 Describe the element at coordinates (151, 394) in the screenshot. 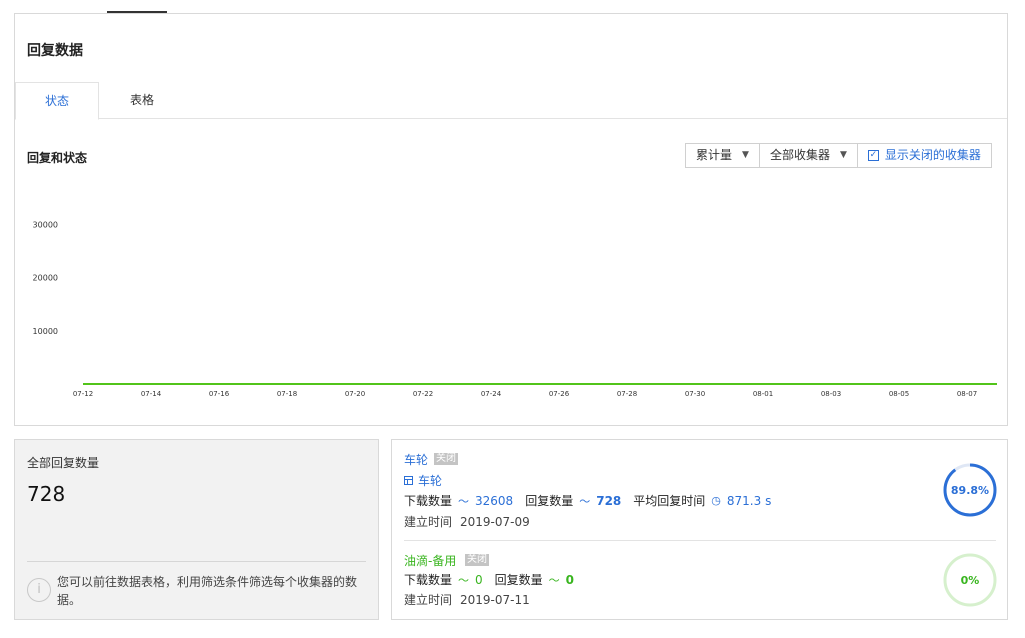

I see `x-tick-label: 07-14` at that location.